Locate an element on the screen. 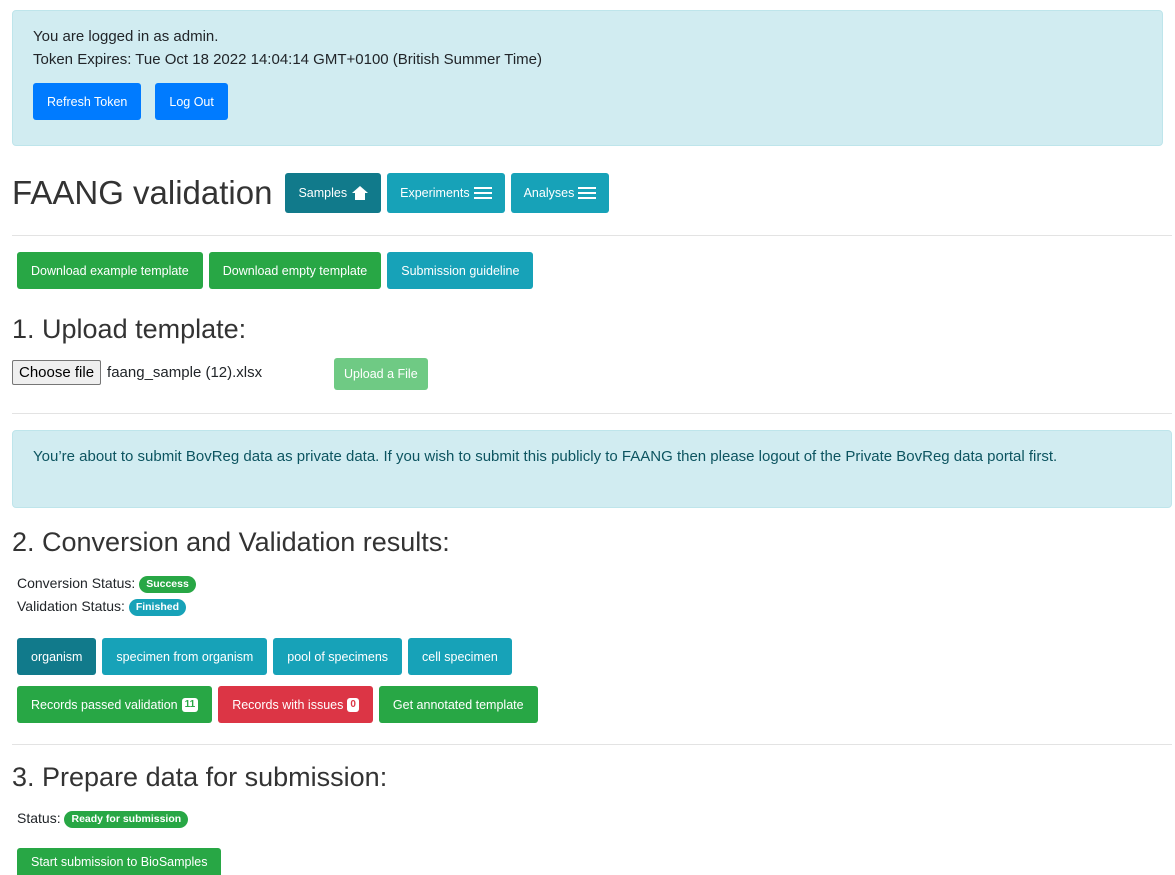  records-passed-count: 11 is located at coordinates (190, 704).